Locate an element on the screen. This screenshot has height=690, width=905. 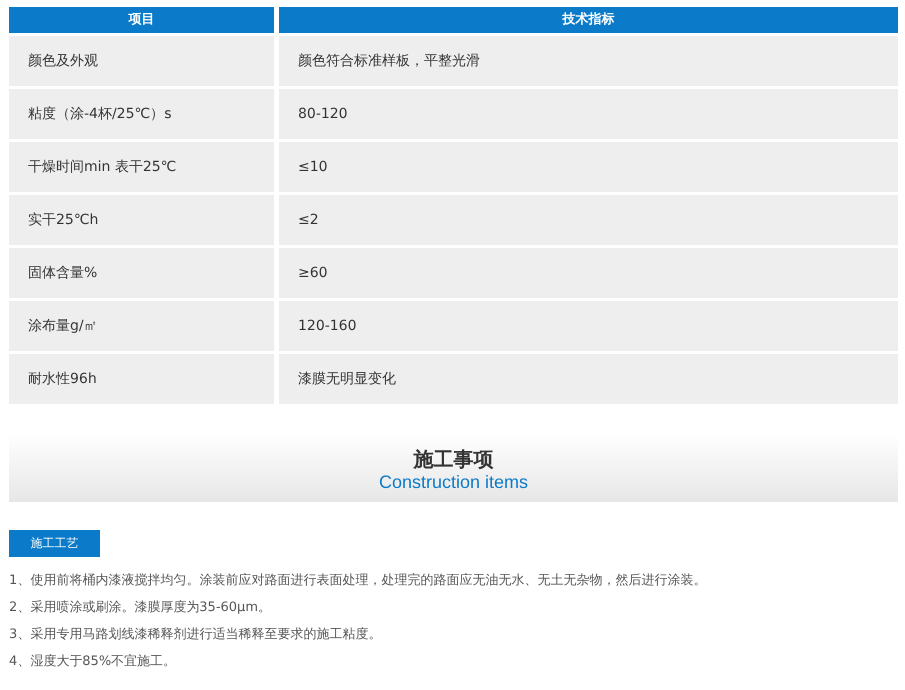
table-cell: ≤10 is located at coordinates (588, 167).